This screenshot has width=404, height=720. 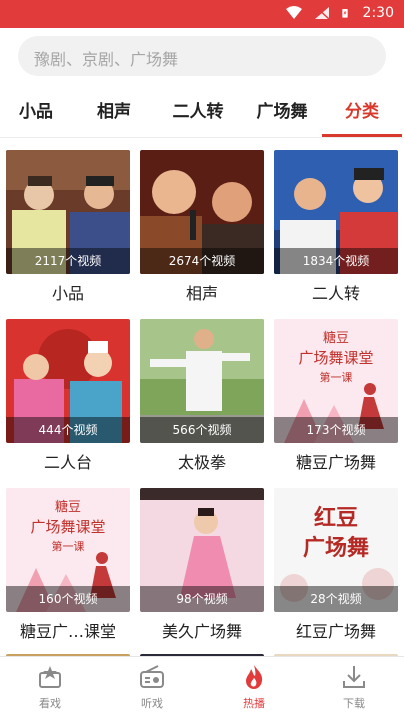 What do you see at coordinates (322, 13) in the screenshot?
I see `signal-icon` at bounding box center [322, 13].